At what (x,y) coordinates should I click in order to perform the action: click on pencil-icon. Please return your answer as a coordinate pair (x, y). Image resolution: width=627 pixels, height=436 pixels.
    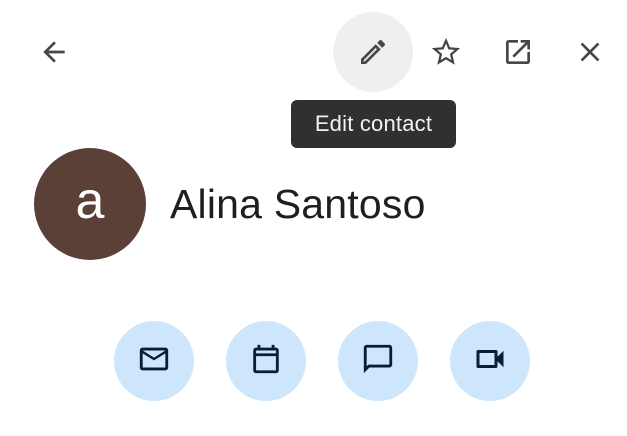
    Looking at the image, I should click on (373, 52).